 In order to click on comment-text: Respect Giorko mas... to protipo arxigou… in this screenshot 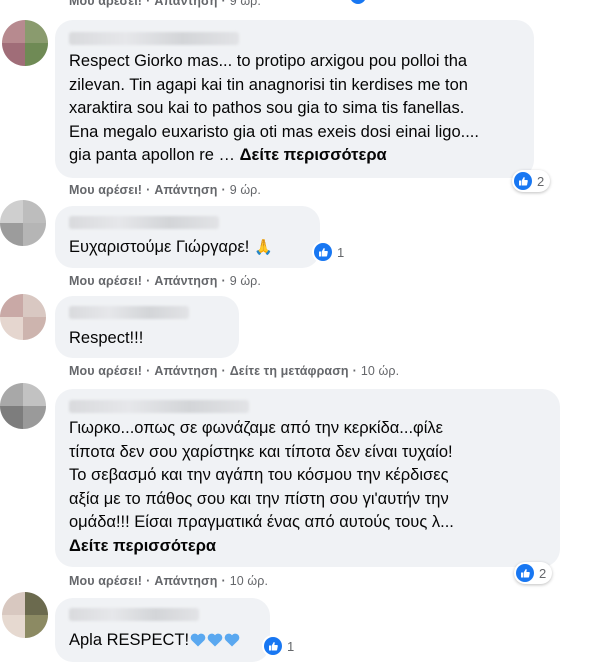, I will do `click(274, 108)`.